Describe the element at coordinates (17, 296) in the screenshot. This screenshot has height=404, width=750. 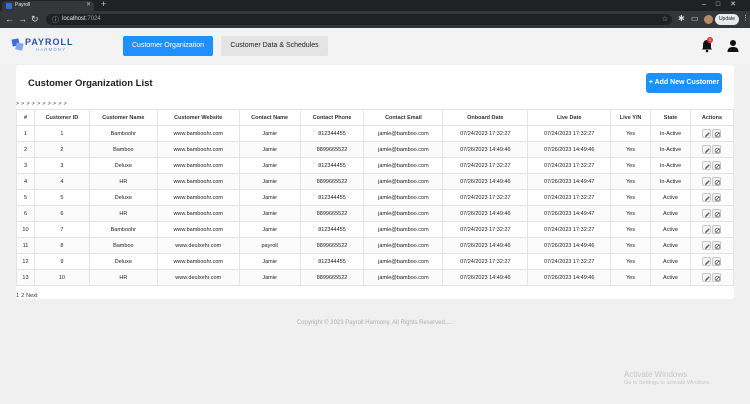
I see `page-link-1: 1` at that location.